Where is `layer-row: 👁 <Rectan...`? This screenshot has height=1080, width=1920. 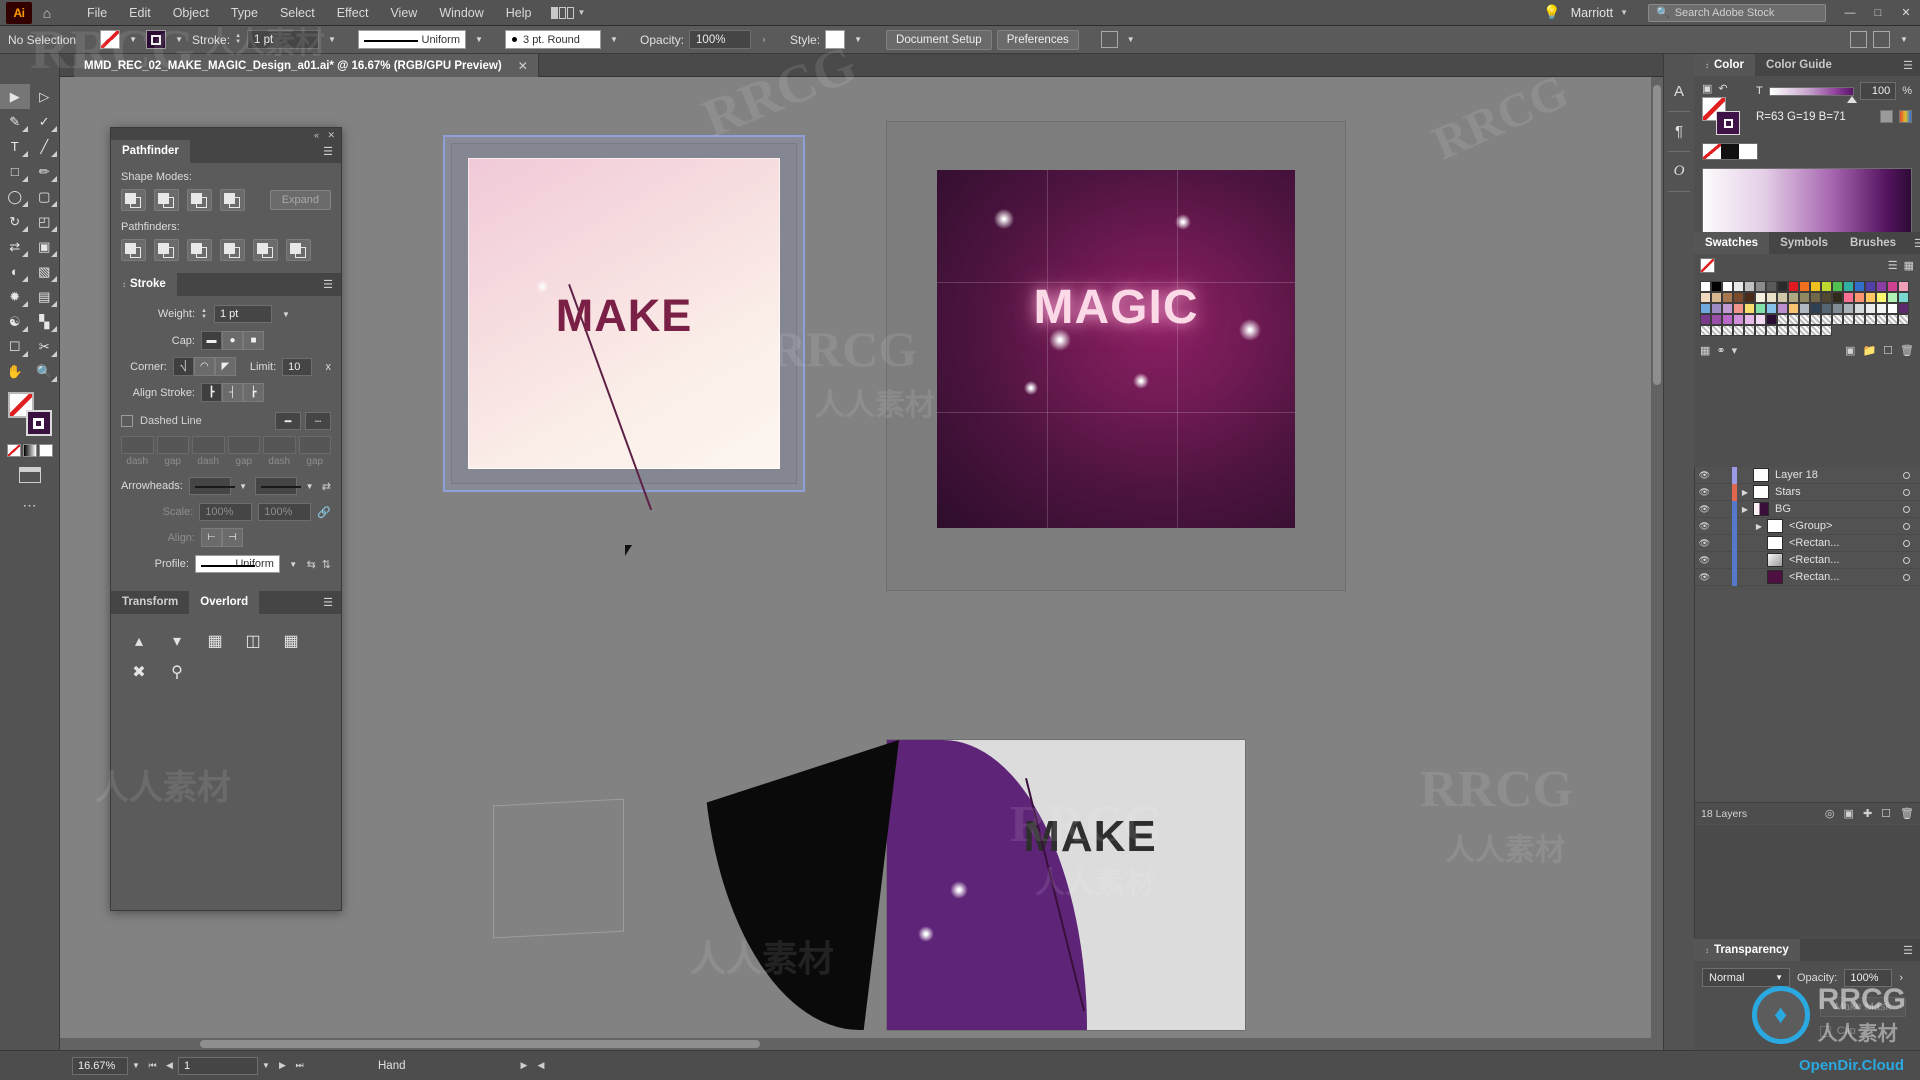 layer-row: 👁 <Rectan... is located at coordinates (1807, 543).